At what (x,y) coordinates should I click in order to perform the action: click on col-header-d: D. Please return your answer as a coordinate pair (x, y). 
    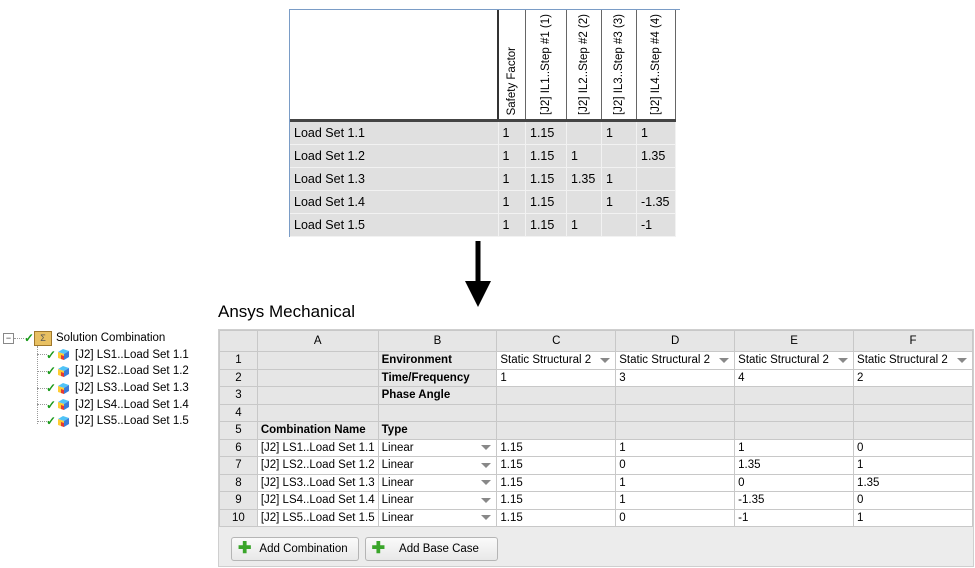
    Looking at the image, I should click on (675, 341).